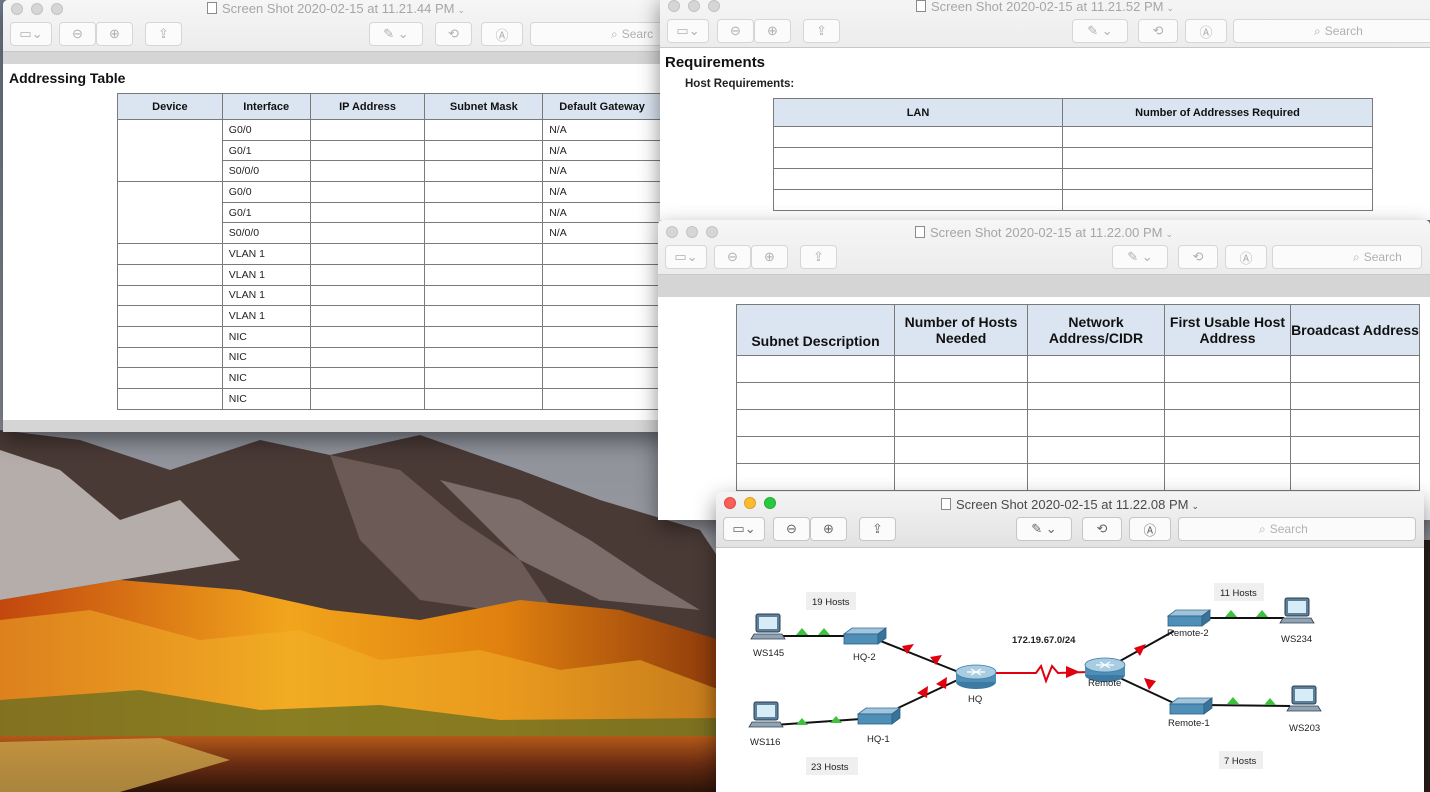 The width and height of the screenshot is (1430, 792). I want to click on hq-router-icon, so click(976, 677).